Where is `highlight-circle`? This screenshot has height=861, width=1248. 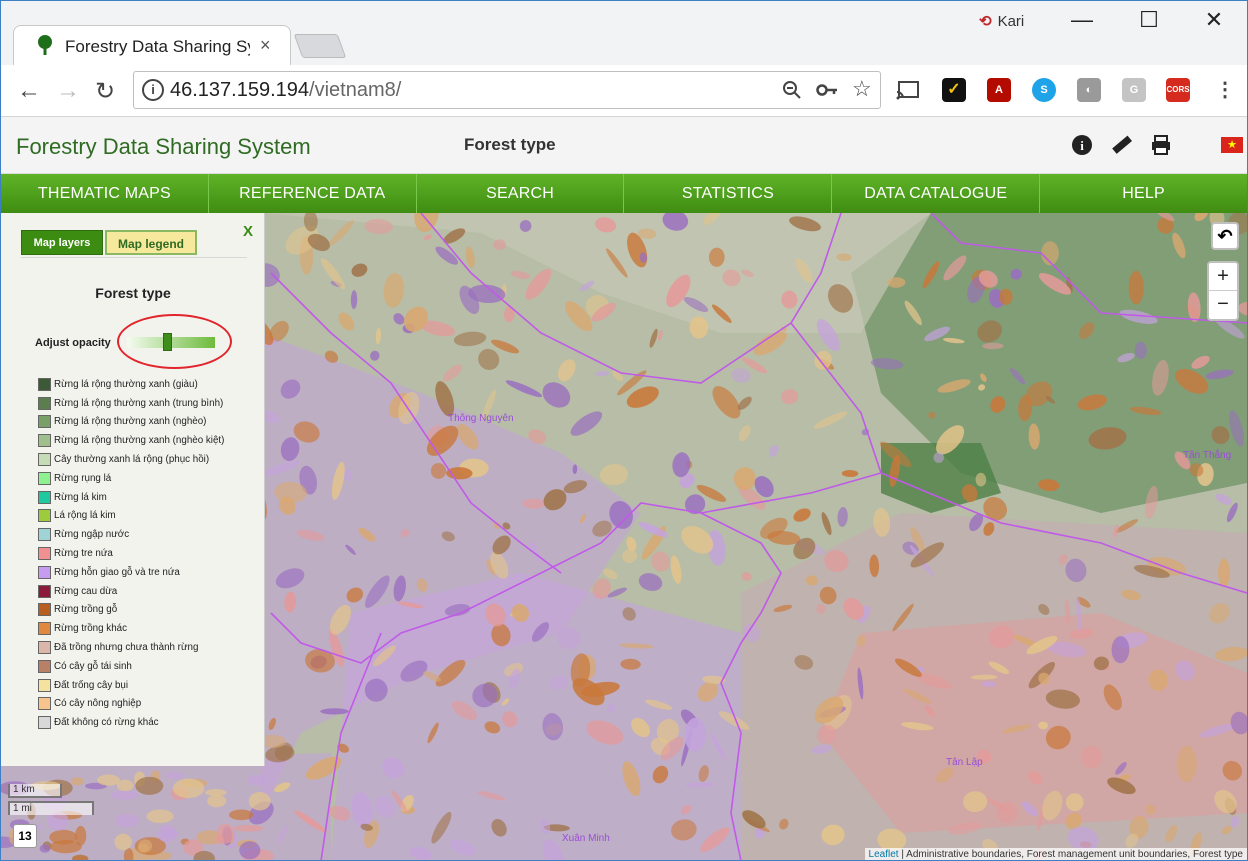
highlight-circle is located at coordinates (174, 341).